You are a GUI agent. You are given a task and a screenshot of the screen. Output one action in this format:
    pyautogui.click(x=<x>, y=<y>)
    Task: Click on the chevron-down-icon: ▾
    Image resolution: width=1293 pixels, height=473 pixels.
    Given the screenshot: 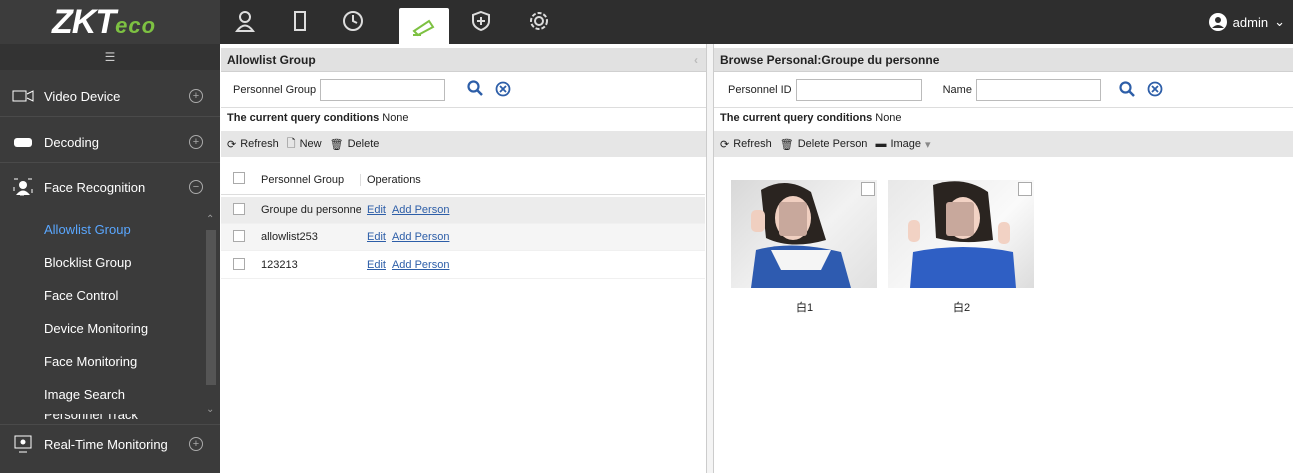 What is the action you would take?
    pyautogui.click(x=928, y=144)
    